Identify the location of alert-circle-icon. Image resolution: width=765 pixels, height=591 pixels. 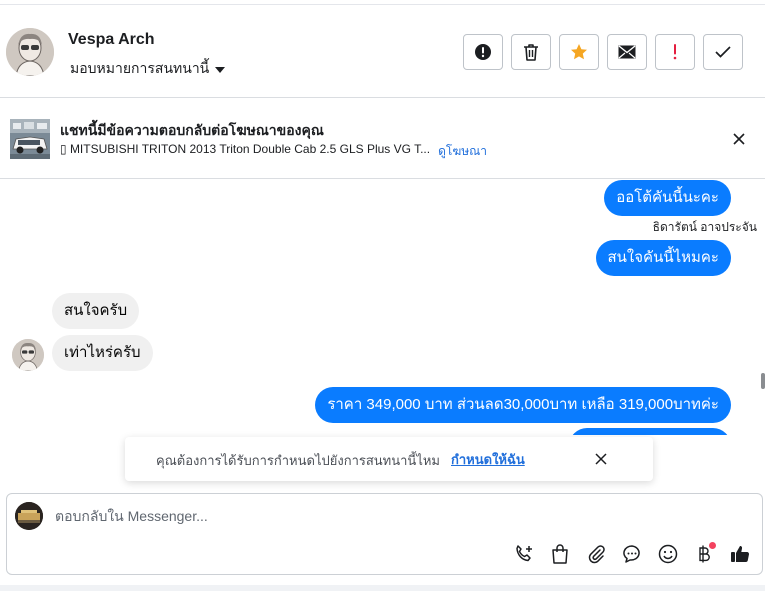
(483, 52).